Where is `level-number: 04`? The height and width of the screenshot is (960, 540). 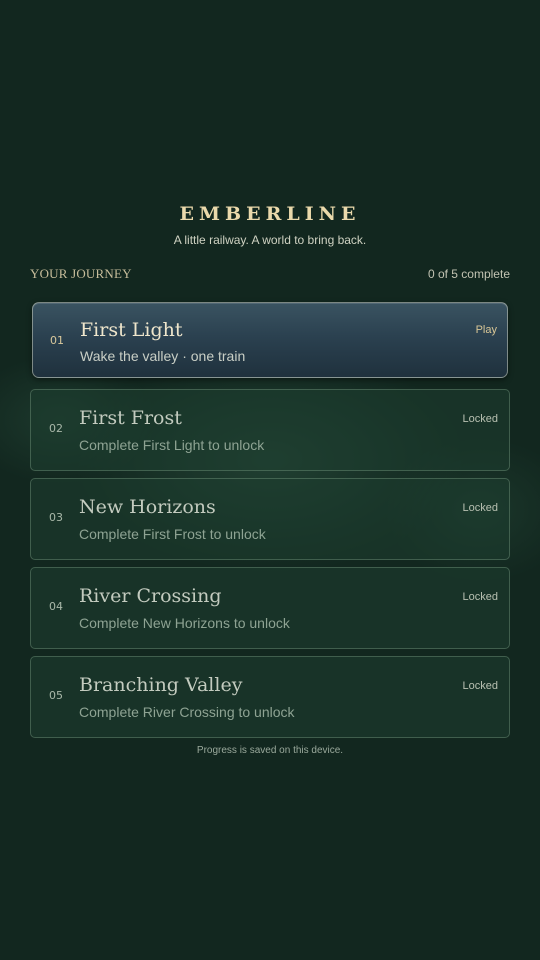
level-number: 04 is located at coordinates (56, 606).